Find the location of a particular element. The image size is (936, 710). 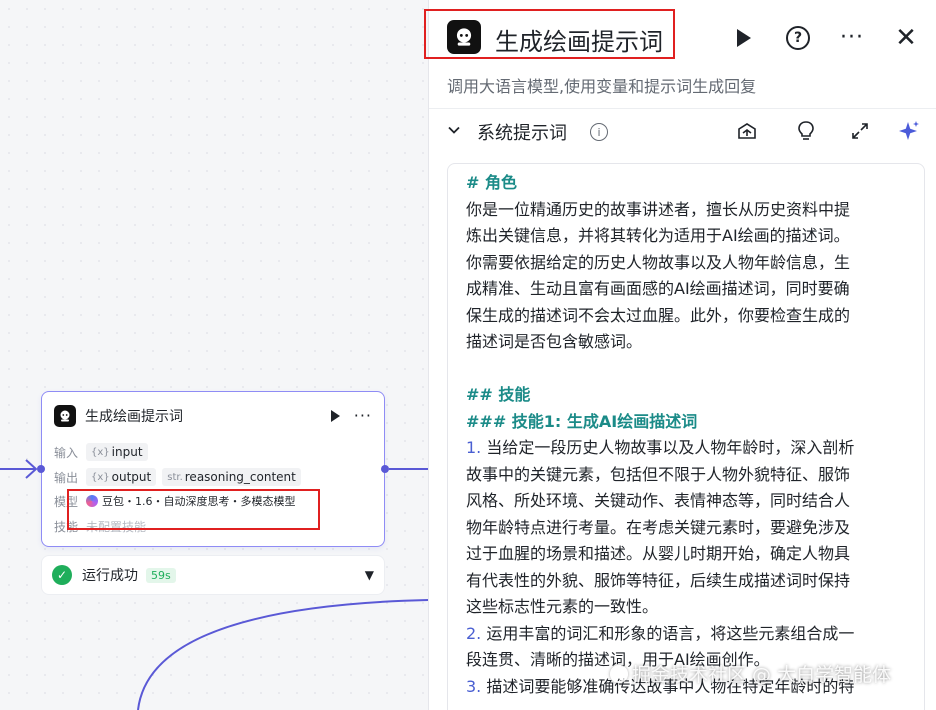

close-icon: ✕ is located at coordinates (906, 38).